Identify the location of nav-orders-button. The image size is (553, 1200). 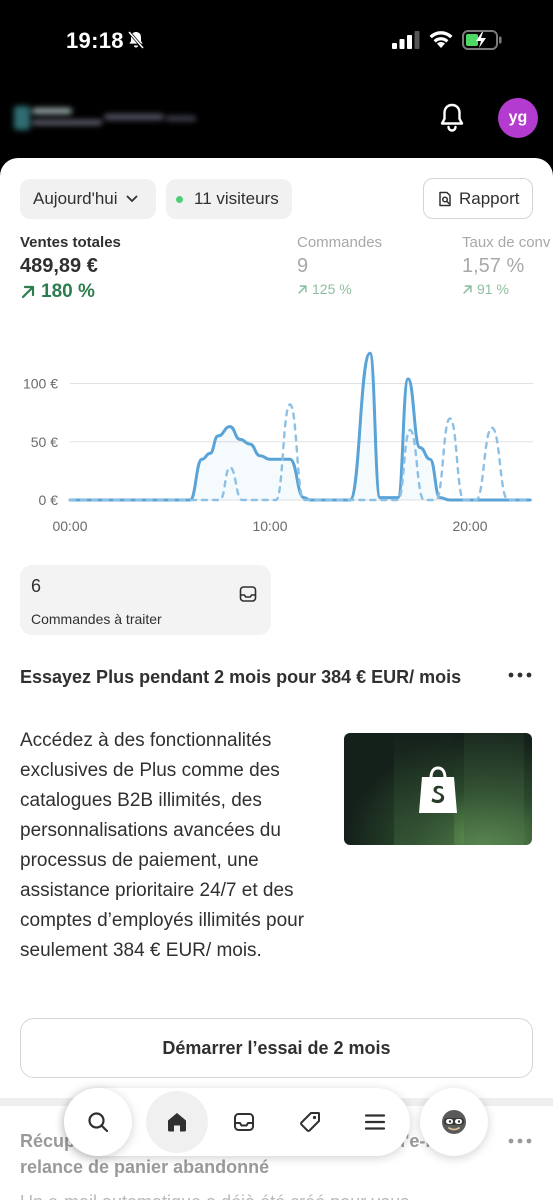
(244, 1122).